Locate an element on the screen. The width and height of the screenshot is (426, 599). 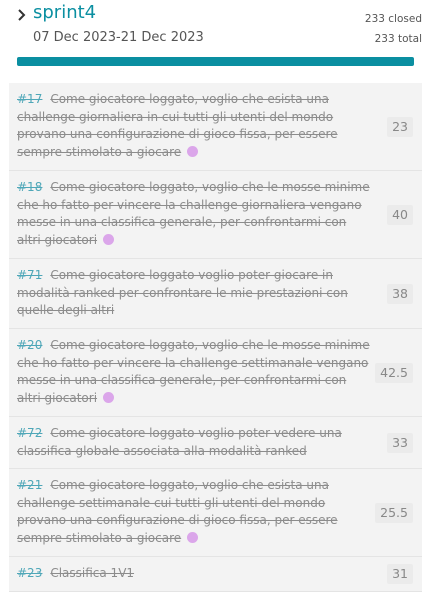
user-story-ref: #17 is located at coordinates (29, 99).